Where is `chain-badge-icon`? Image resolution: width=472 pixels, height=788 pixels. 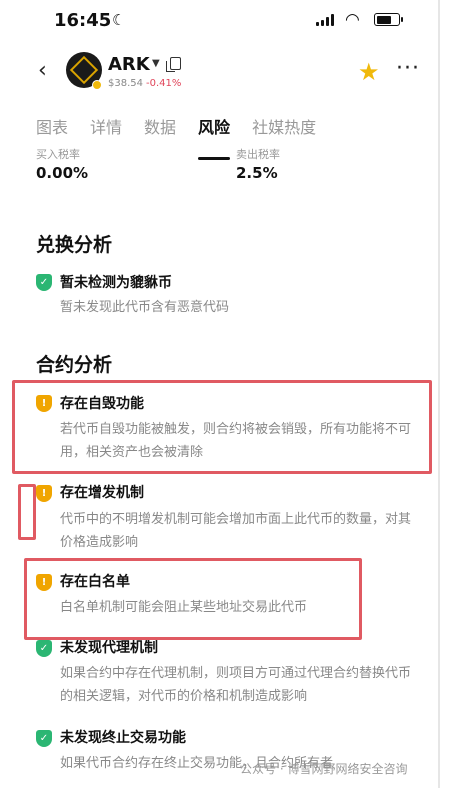 chain-badge-icon is located at coordinates (97, 85).